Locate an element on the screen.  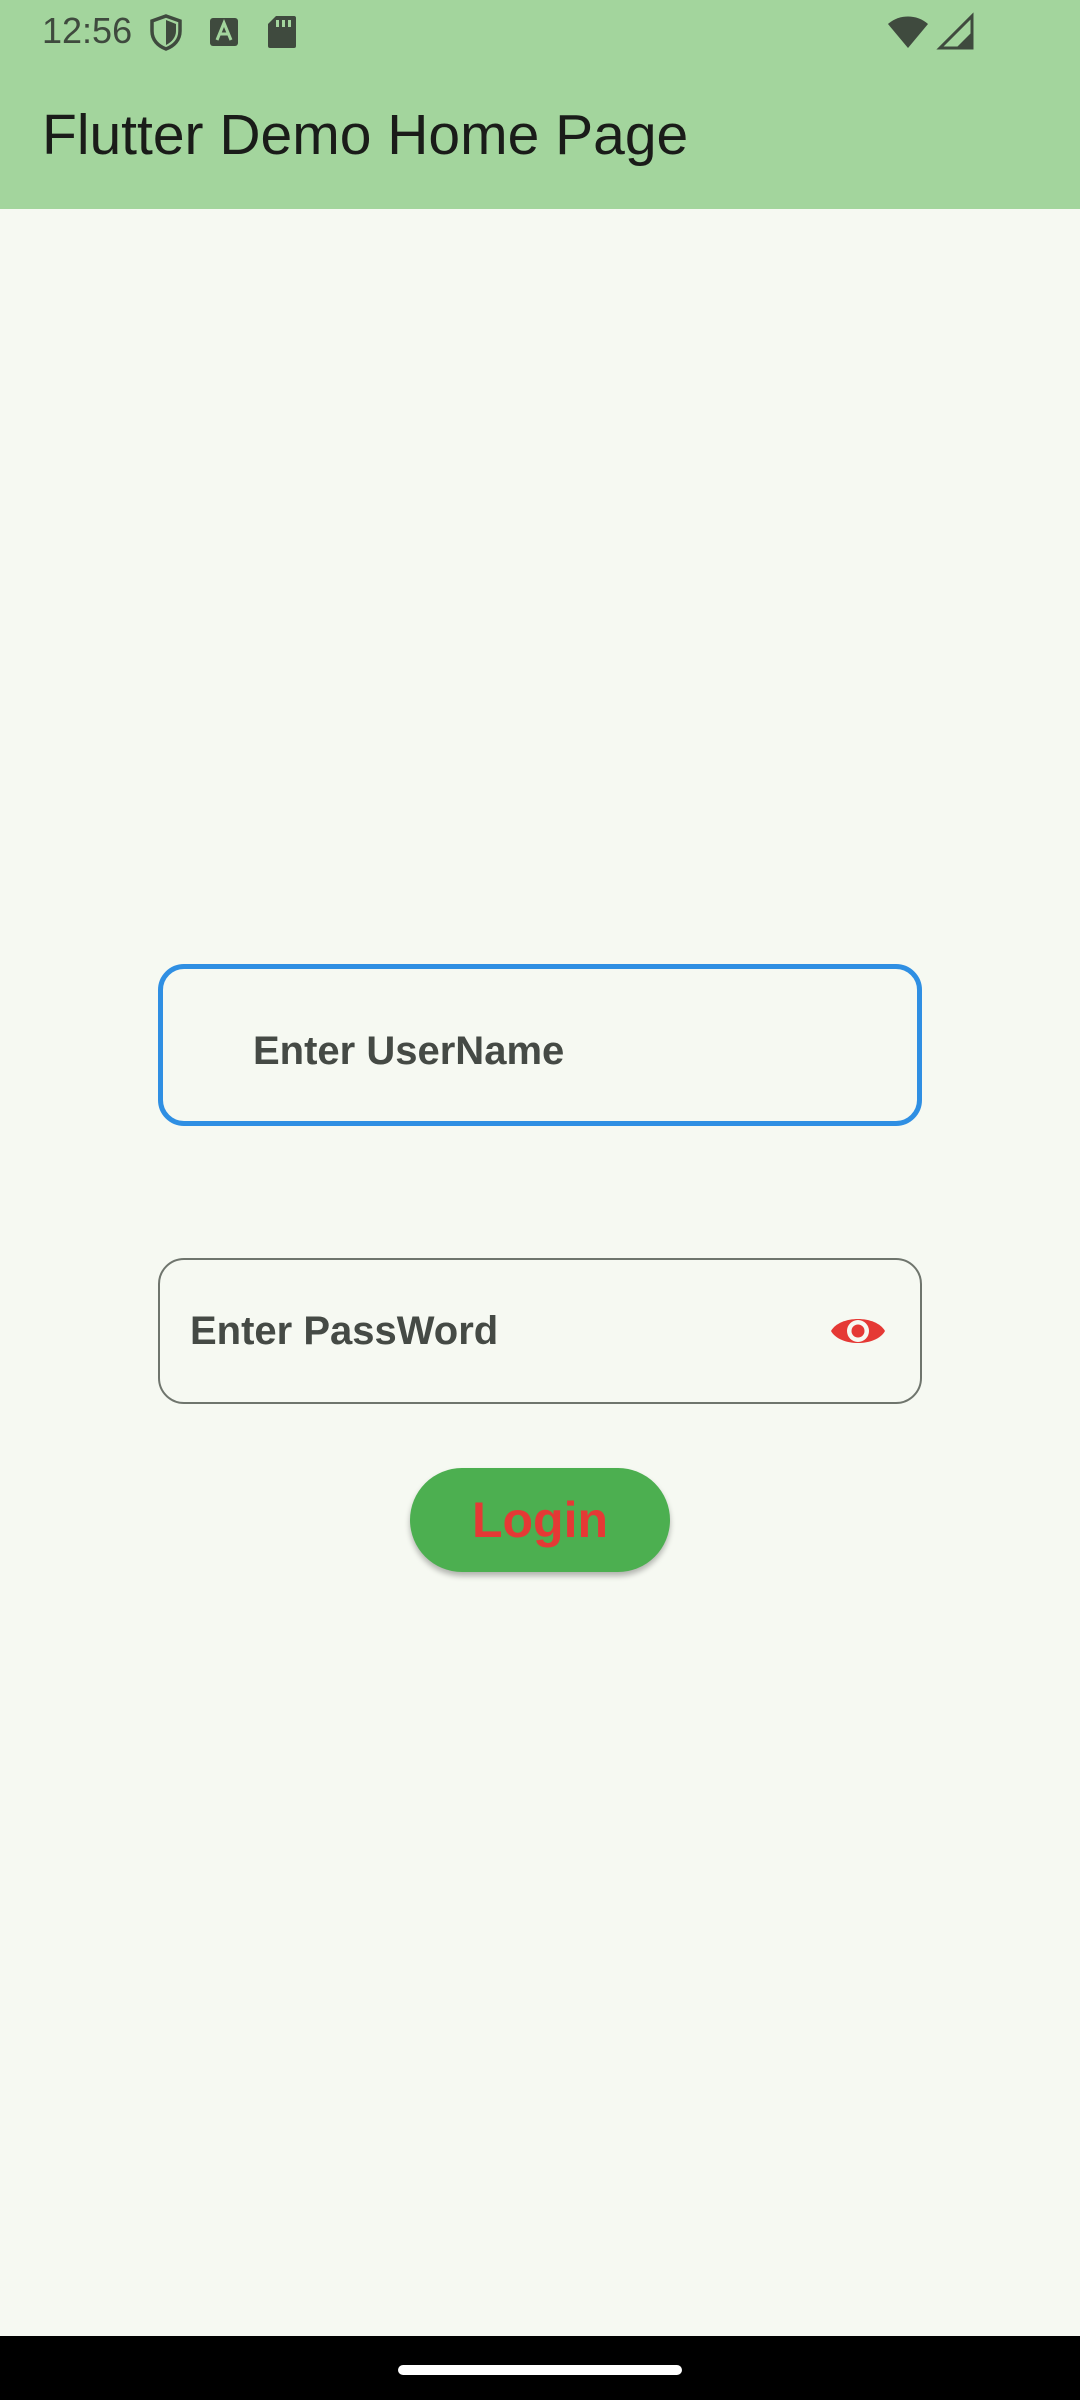
status-bar: 12:56 is located at coordinates (540, 31).